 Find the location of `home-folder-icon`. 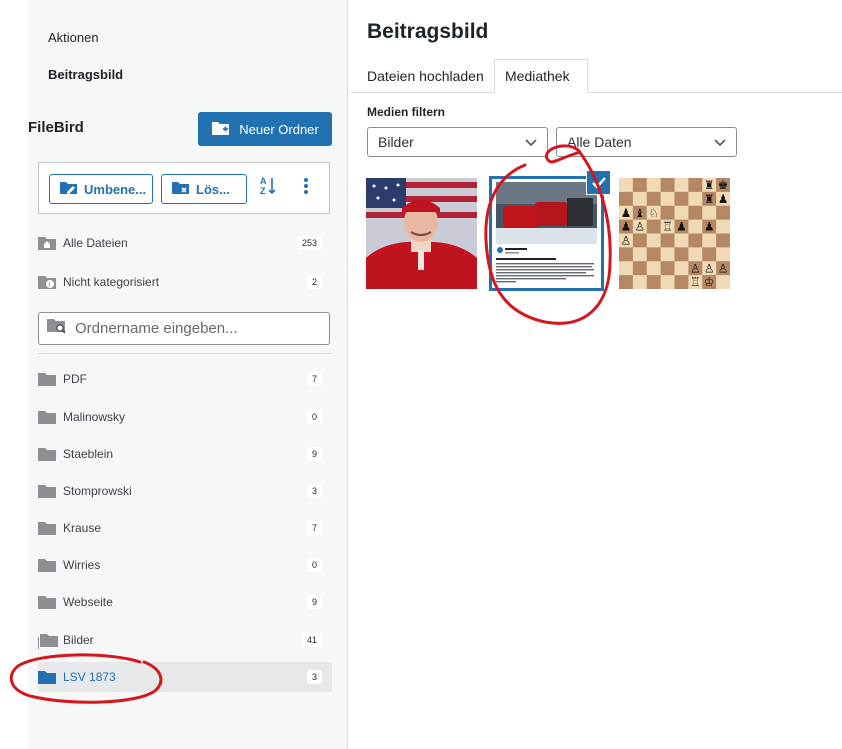

home-folder-icon is located at coordinates (47, 243).